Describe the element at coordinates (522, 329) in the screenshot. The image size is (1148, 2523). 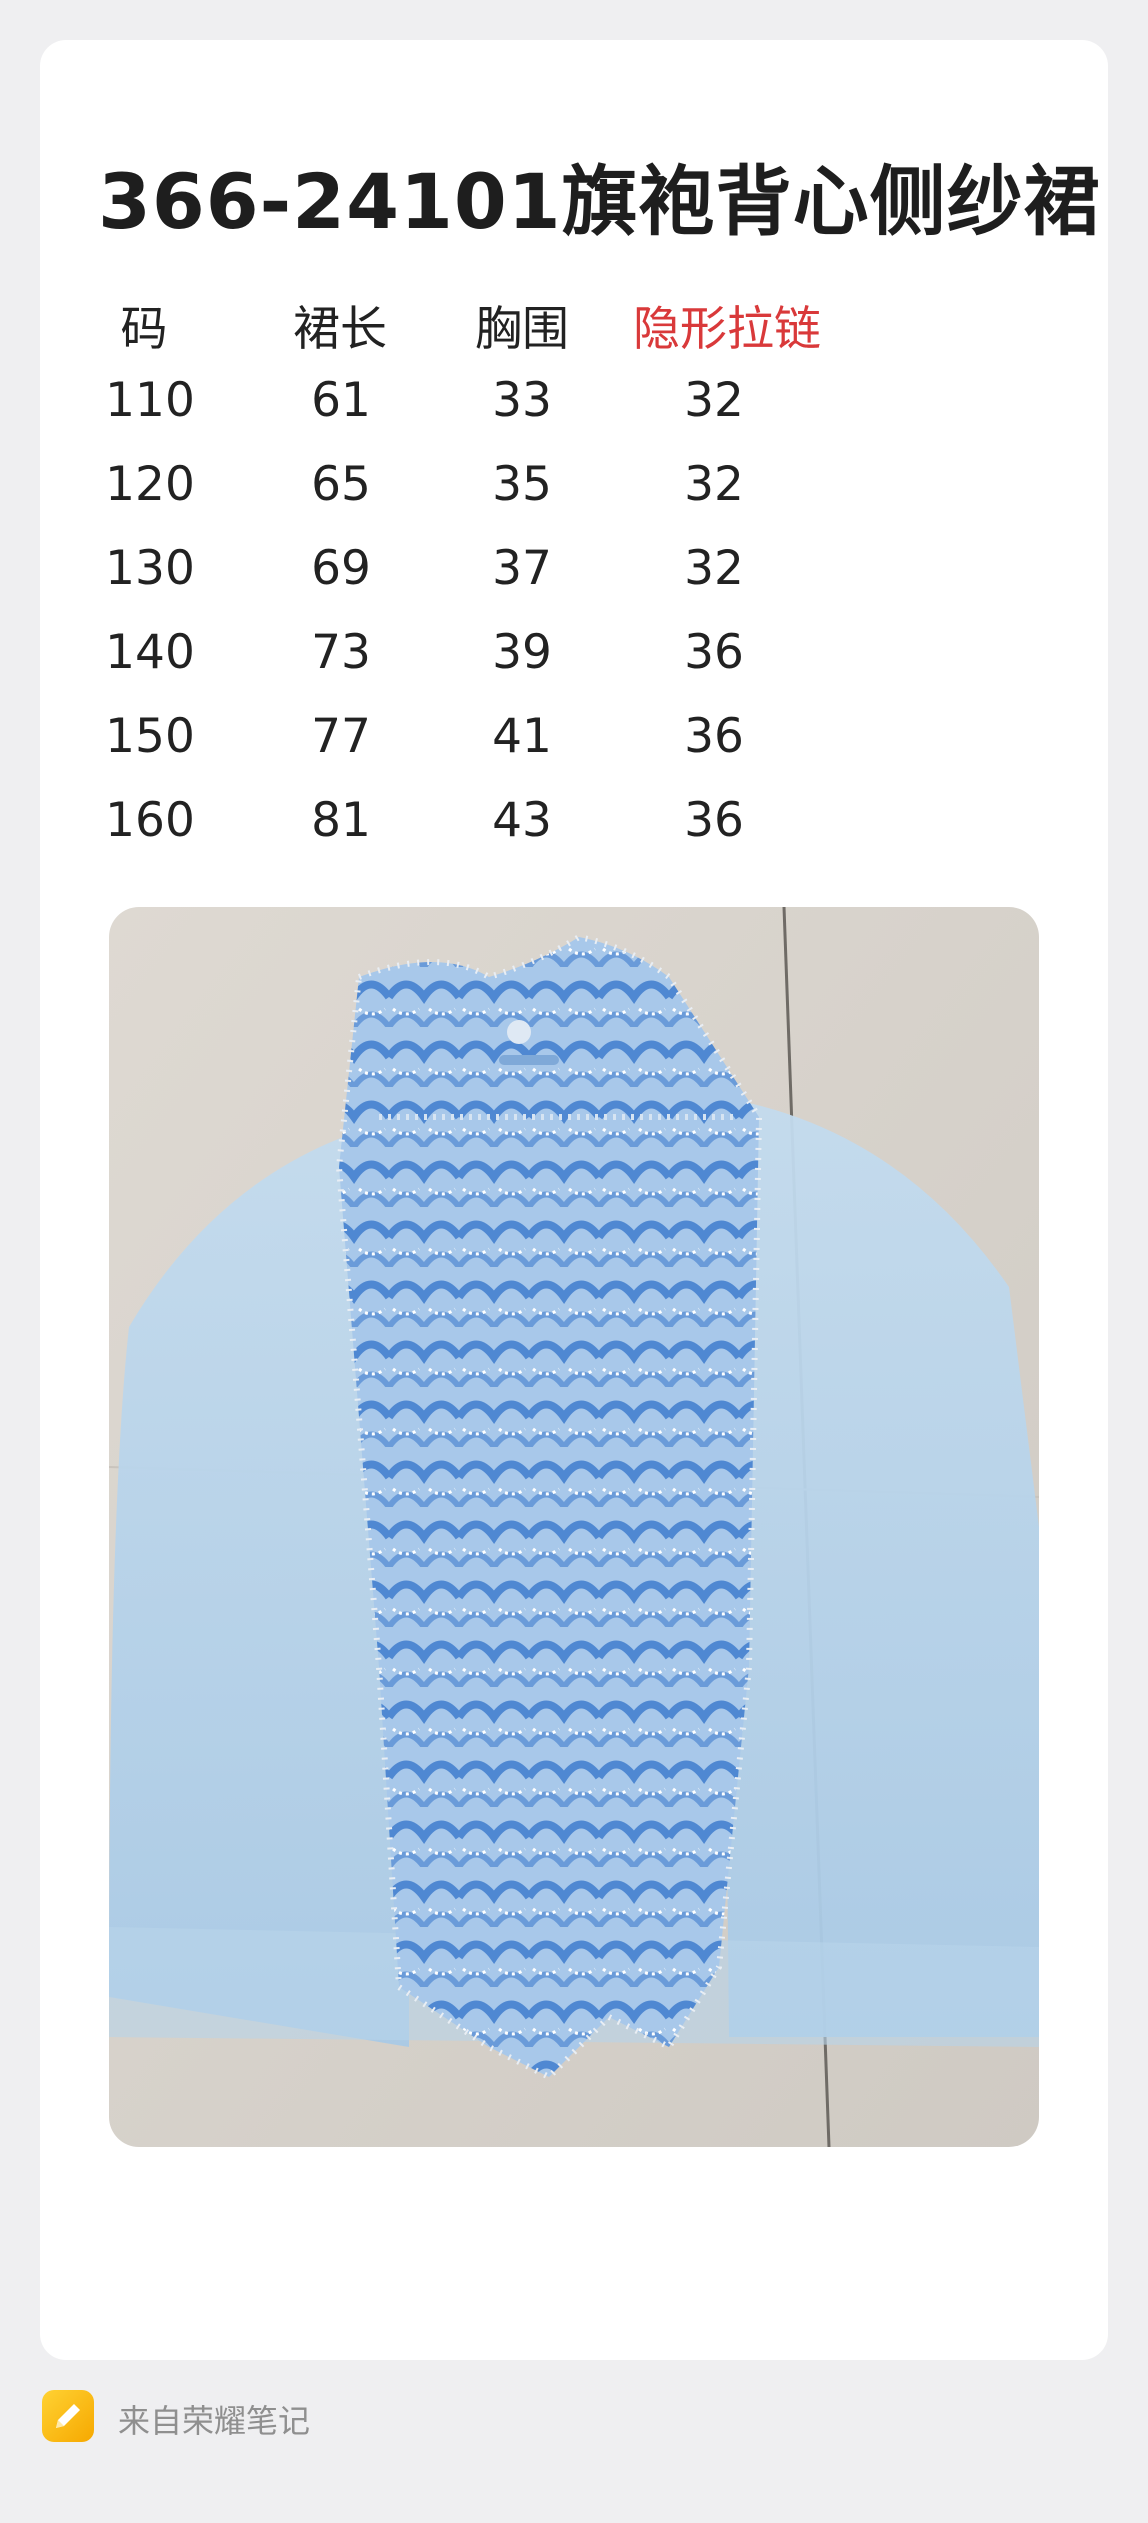
I see `header-chest: 胸围` at that location.